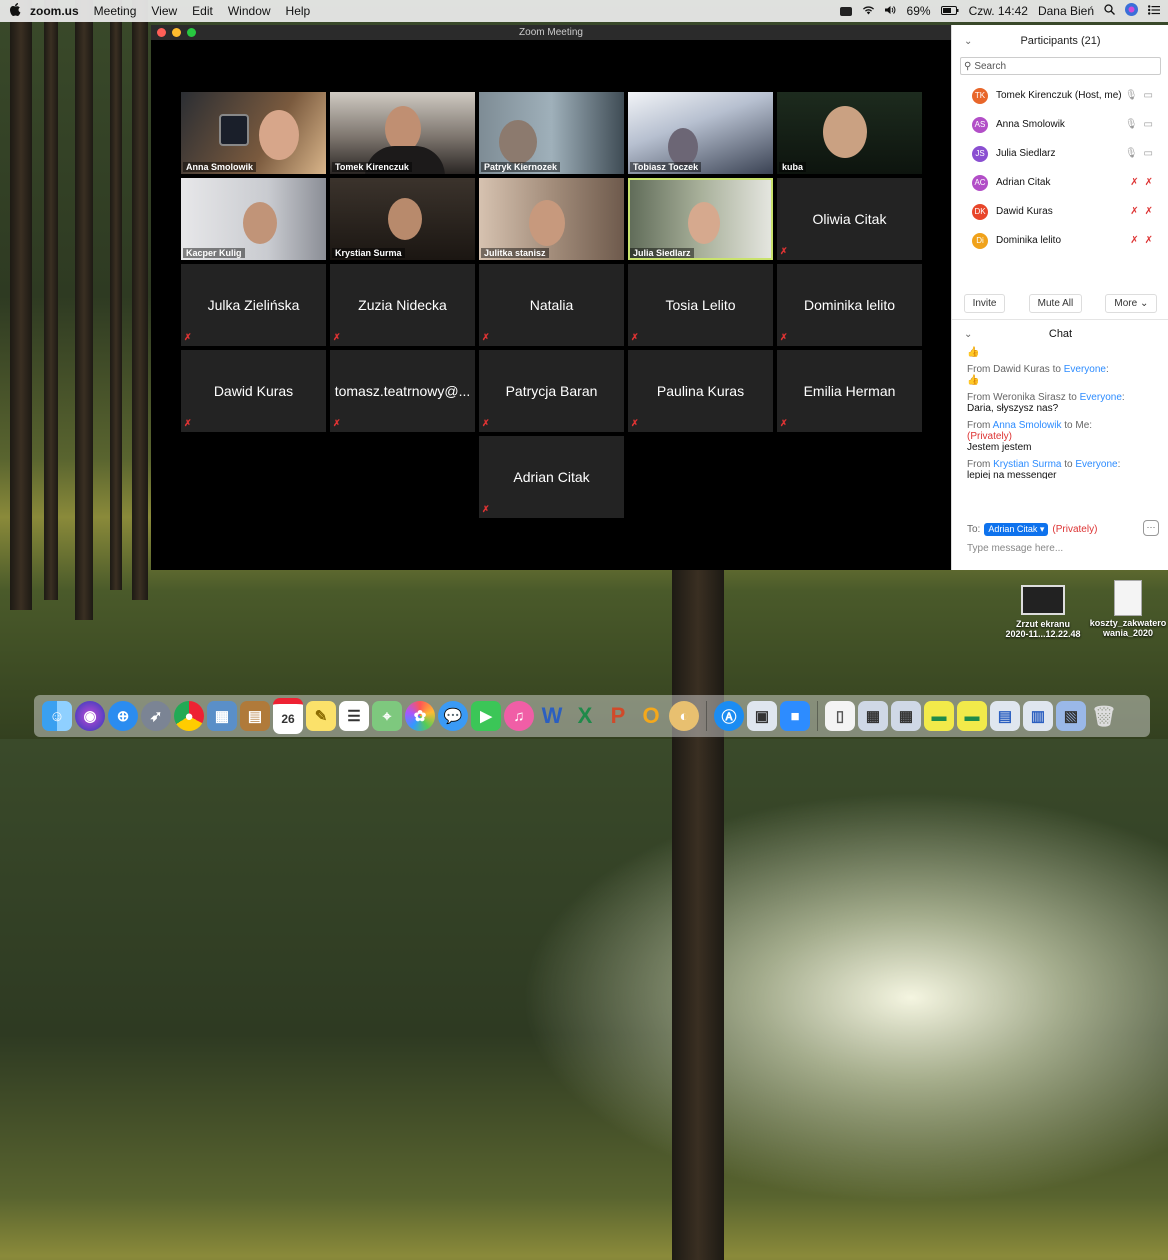  Describe the element at coordinates (1030, 425) in the screenshot. I see `chat-message-meta: From Anna Smolowik to Me:` at that location.